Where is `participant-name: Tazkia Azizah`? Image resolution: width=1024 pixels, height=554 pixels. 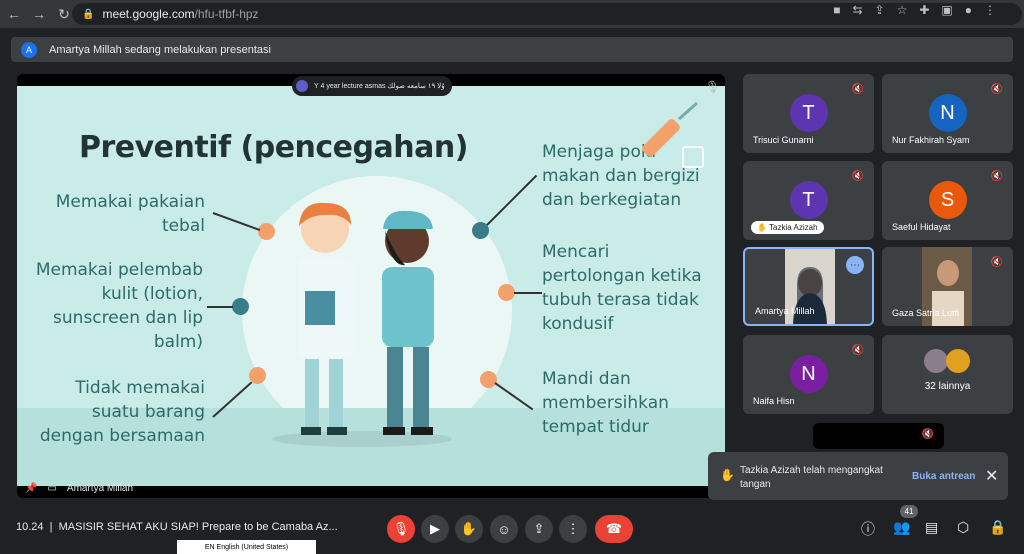
participant-name: Tazkia Azizah is located at coordinates (793, 227).